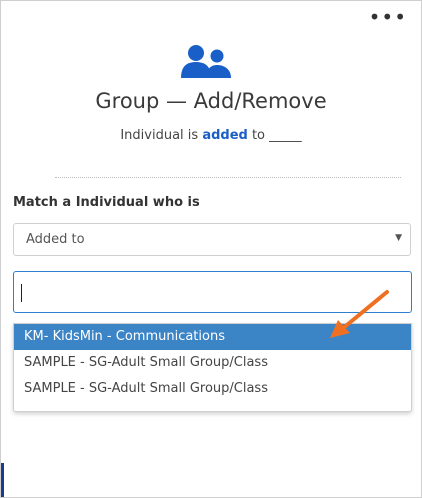  What do you see at coordinates (212, 239) in the screenshot?
I see `condition-select: Added to ▼` at bounding box center [212, 239].